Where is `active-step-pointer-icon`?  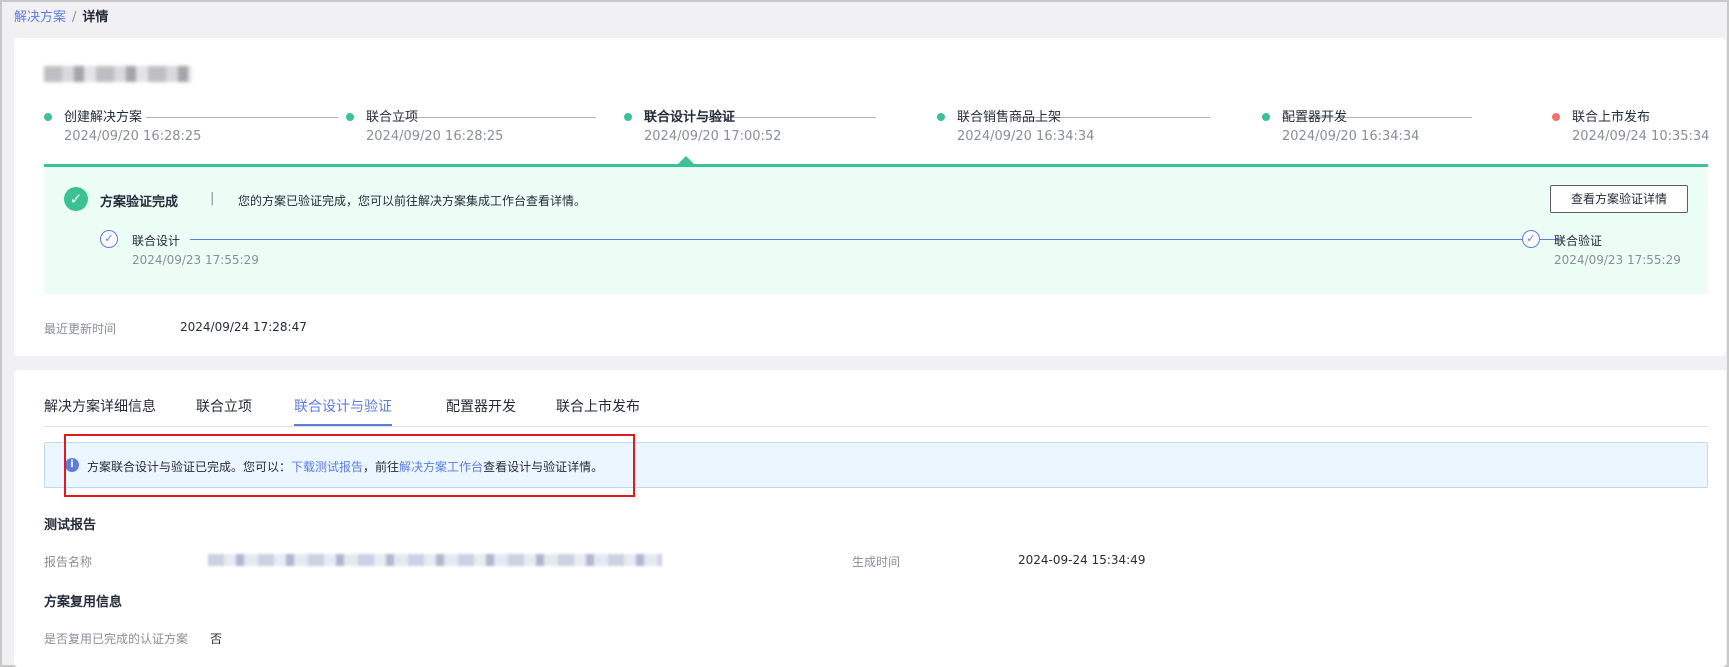
active-step-pointer-icon is located at coordinates (686, 160).